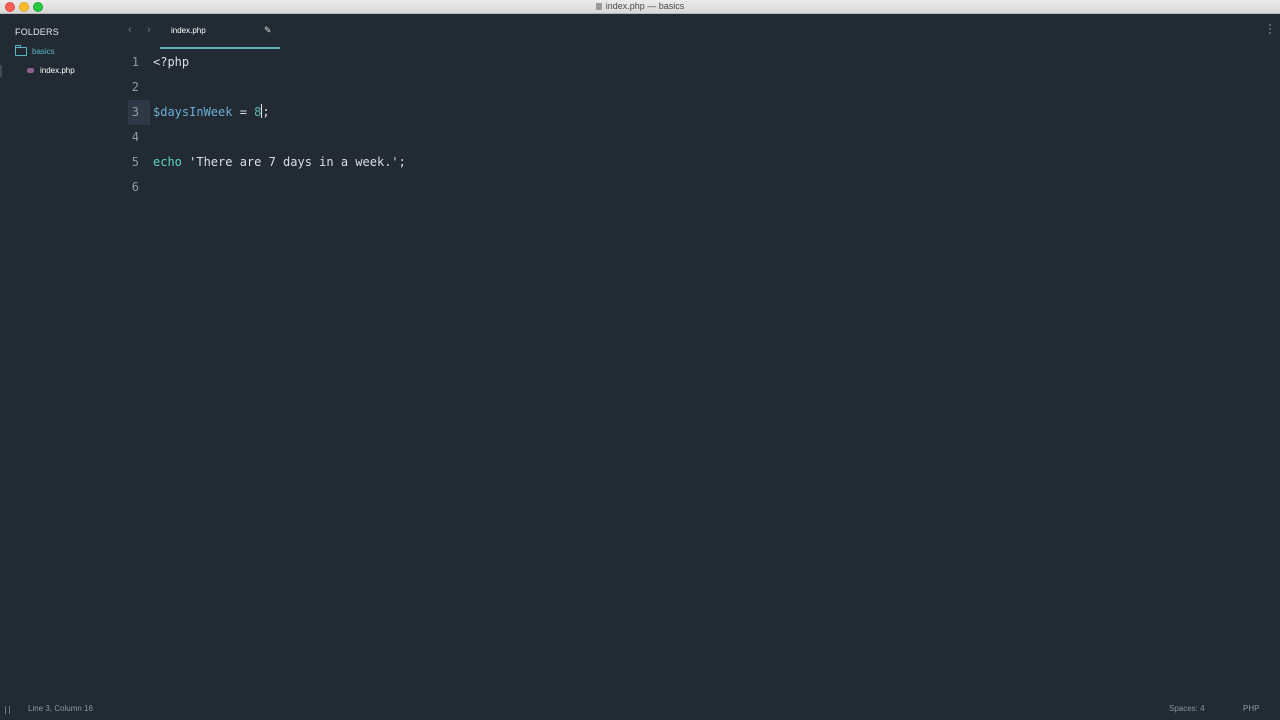  Describe the element at coordinates (130, 30) in the screenshot. I see `chevron-left-icon: ‹` at that location.